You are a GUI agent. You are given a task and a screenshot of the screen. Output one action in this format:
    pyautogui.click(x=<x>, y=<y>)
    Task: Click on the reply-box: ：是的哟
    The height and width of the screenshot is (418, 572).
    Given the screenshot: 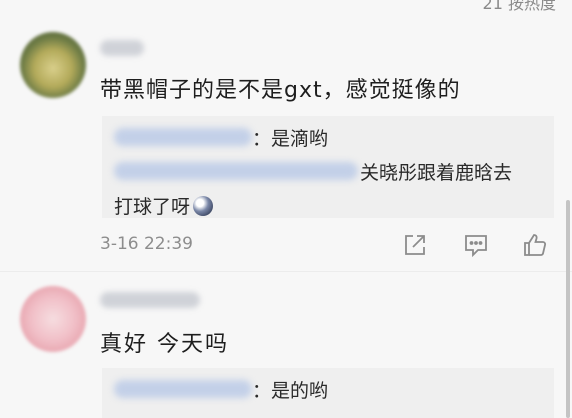 What is the action you would take?
    pyautogui.click(x=328, y=393)
    